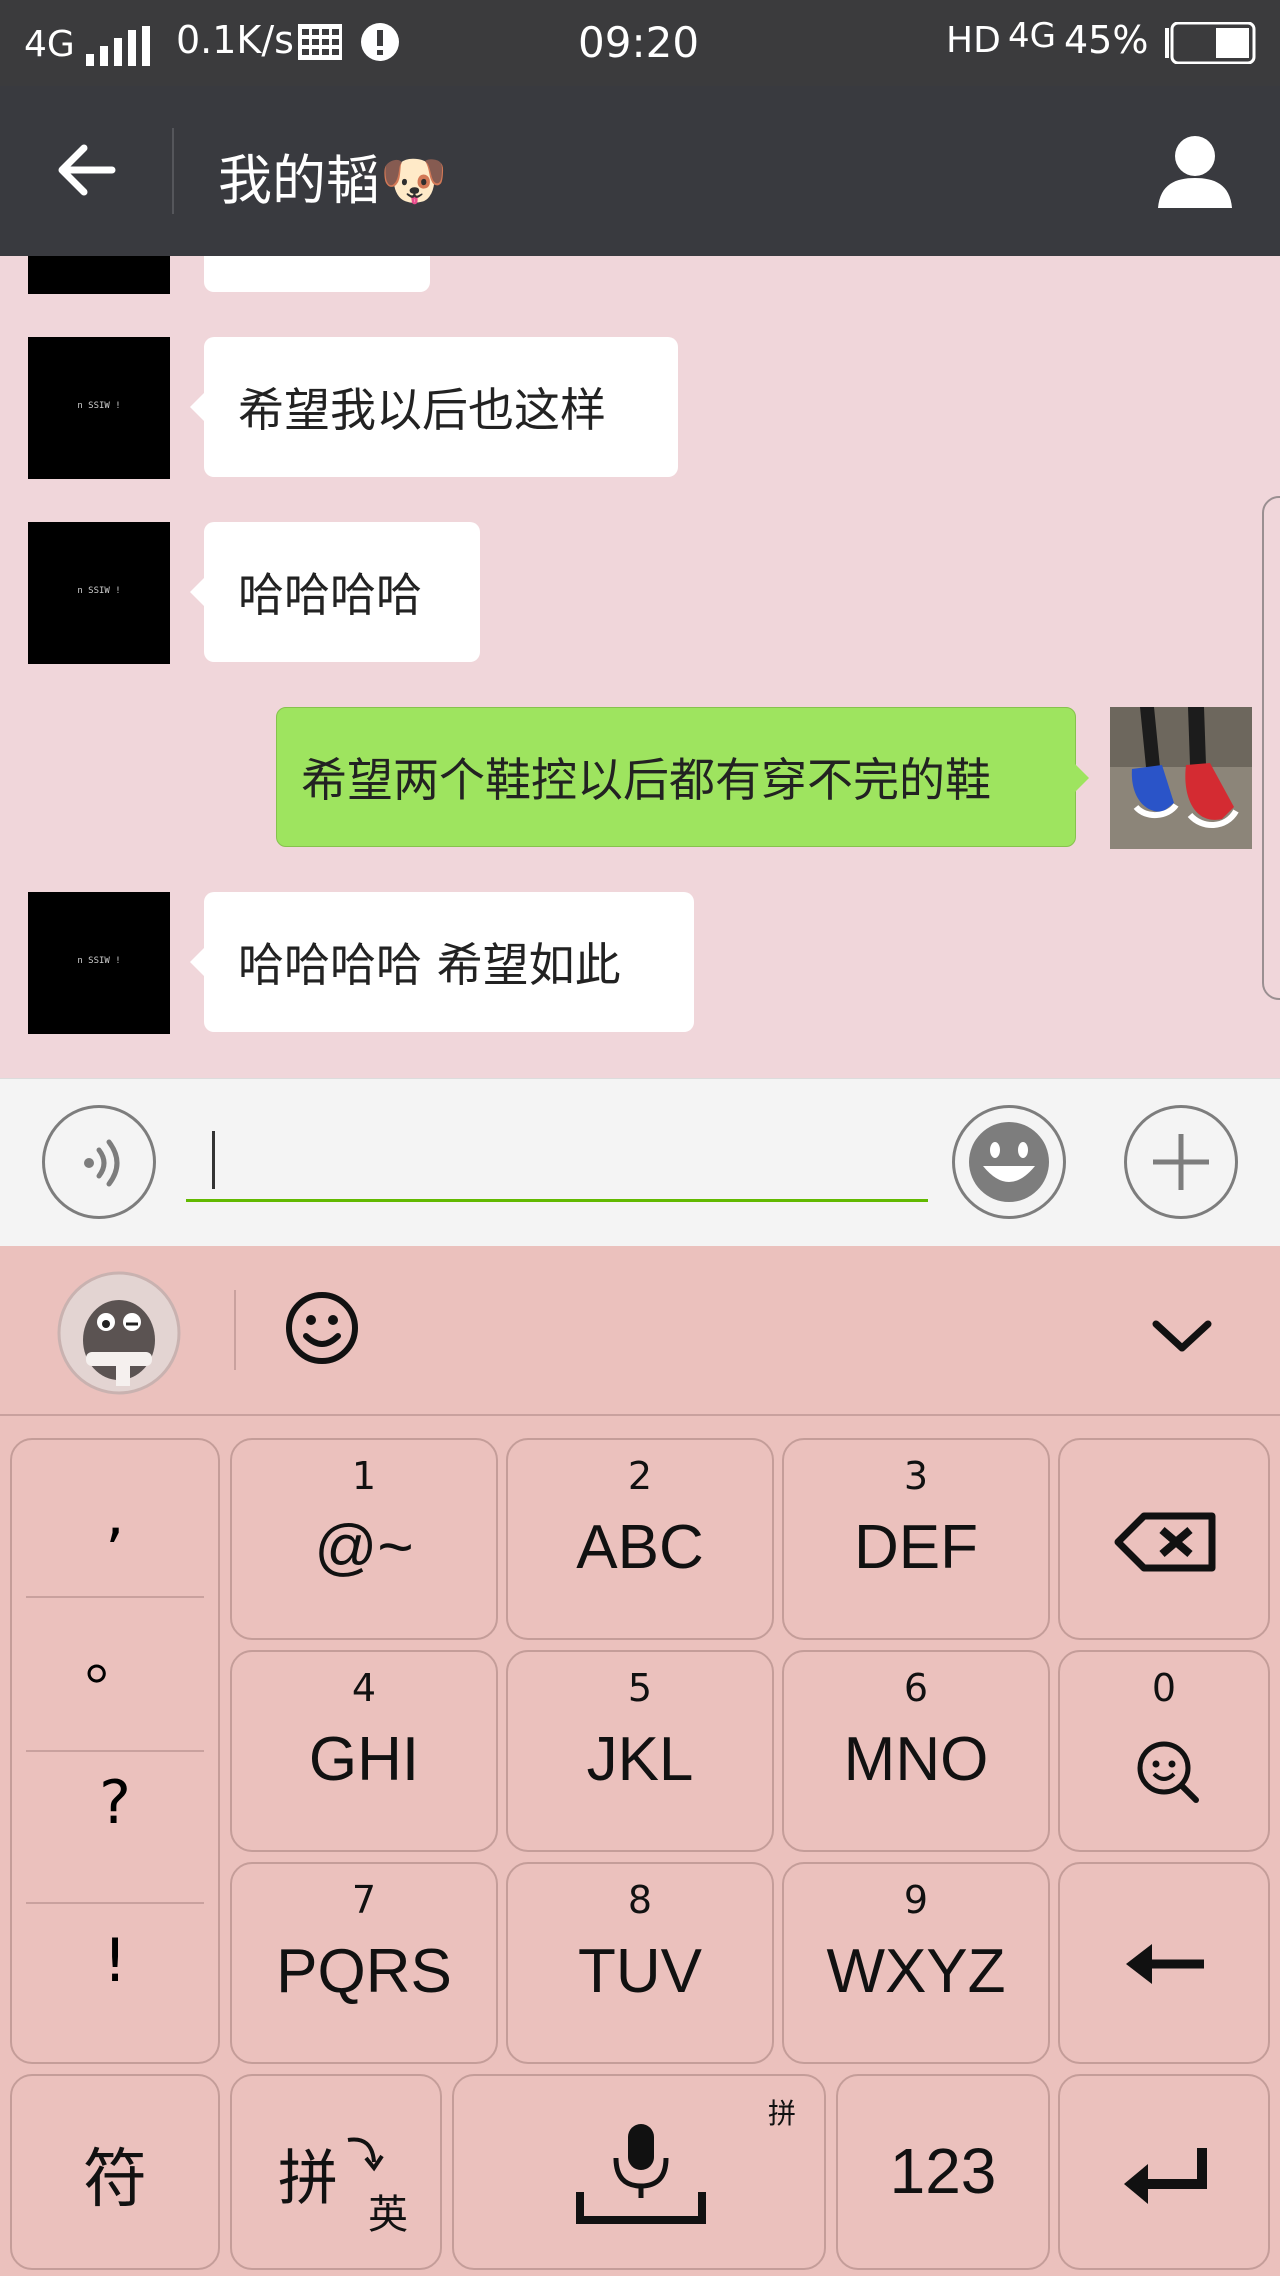  I want to click on punctuation-column: , 。 ? !, so click(115, 1751).